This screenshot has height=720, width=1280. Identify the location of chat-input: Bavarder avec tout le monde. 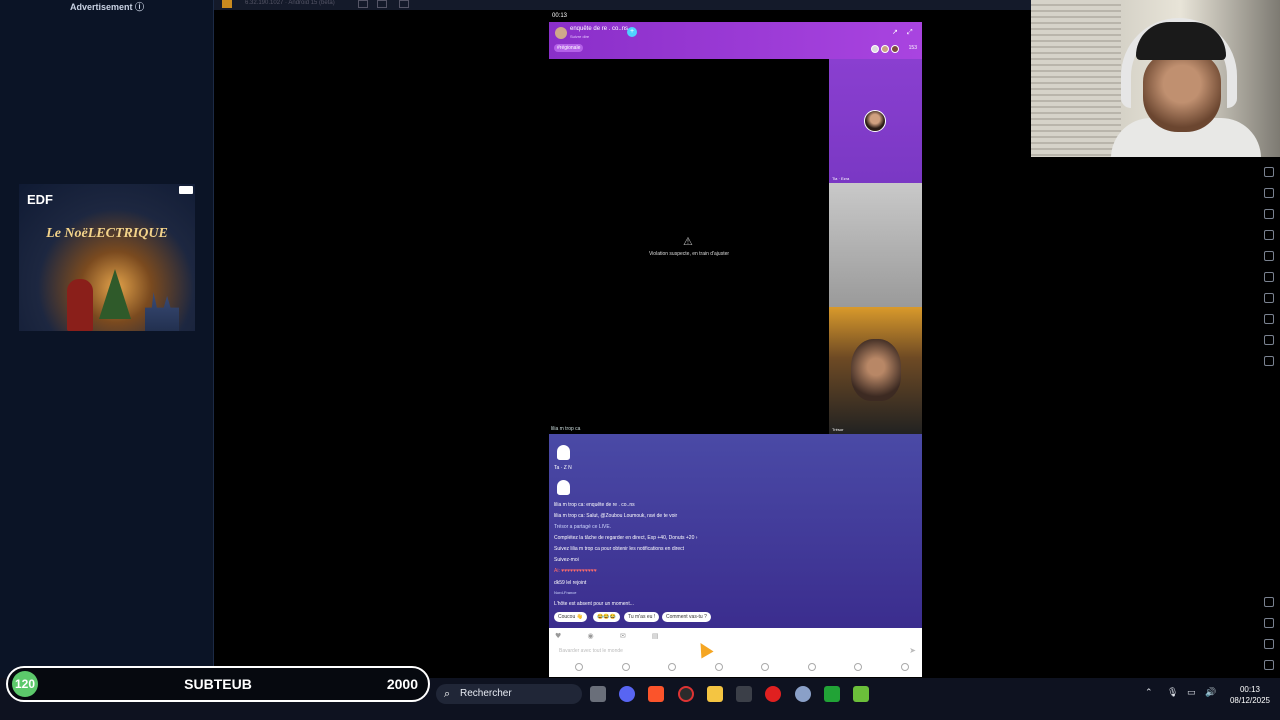
(591, 651).